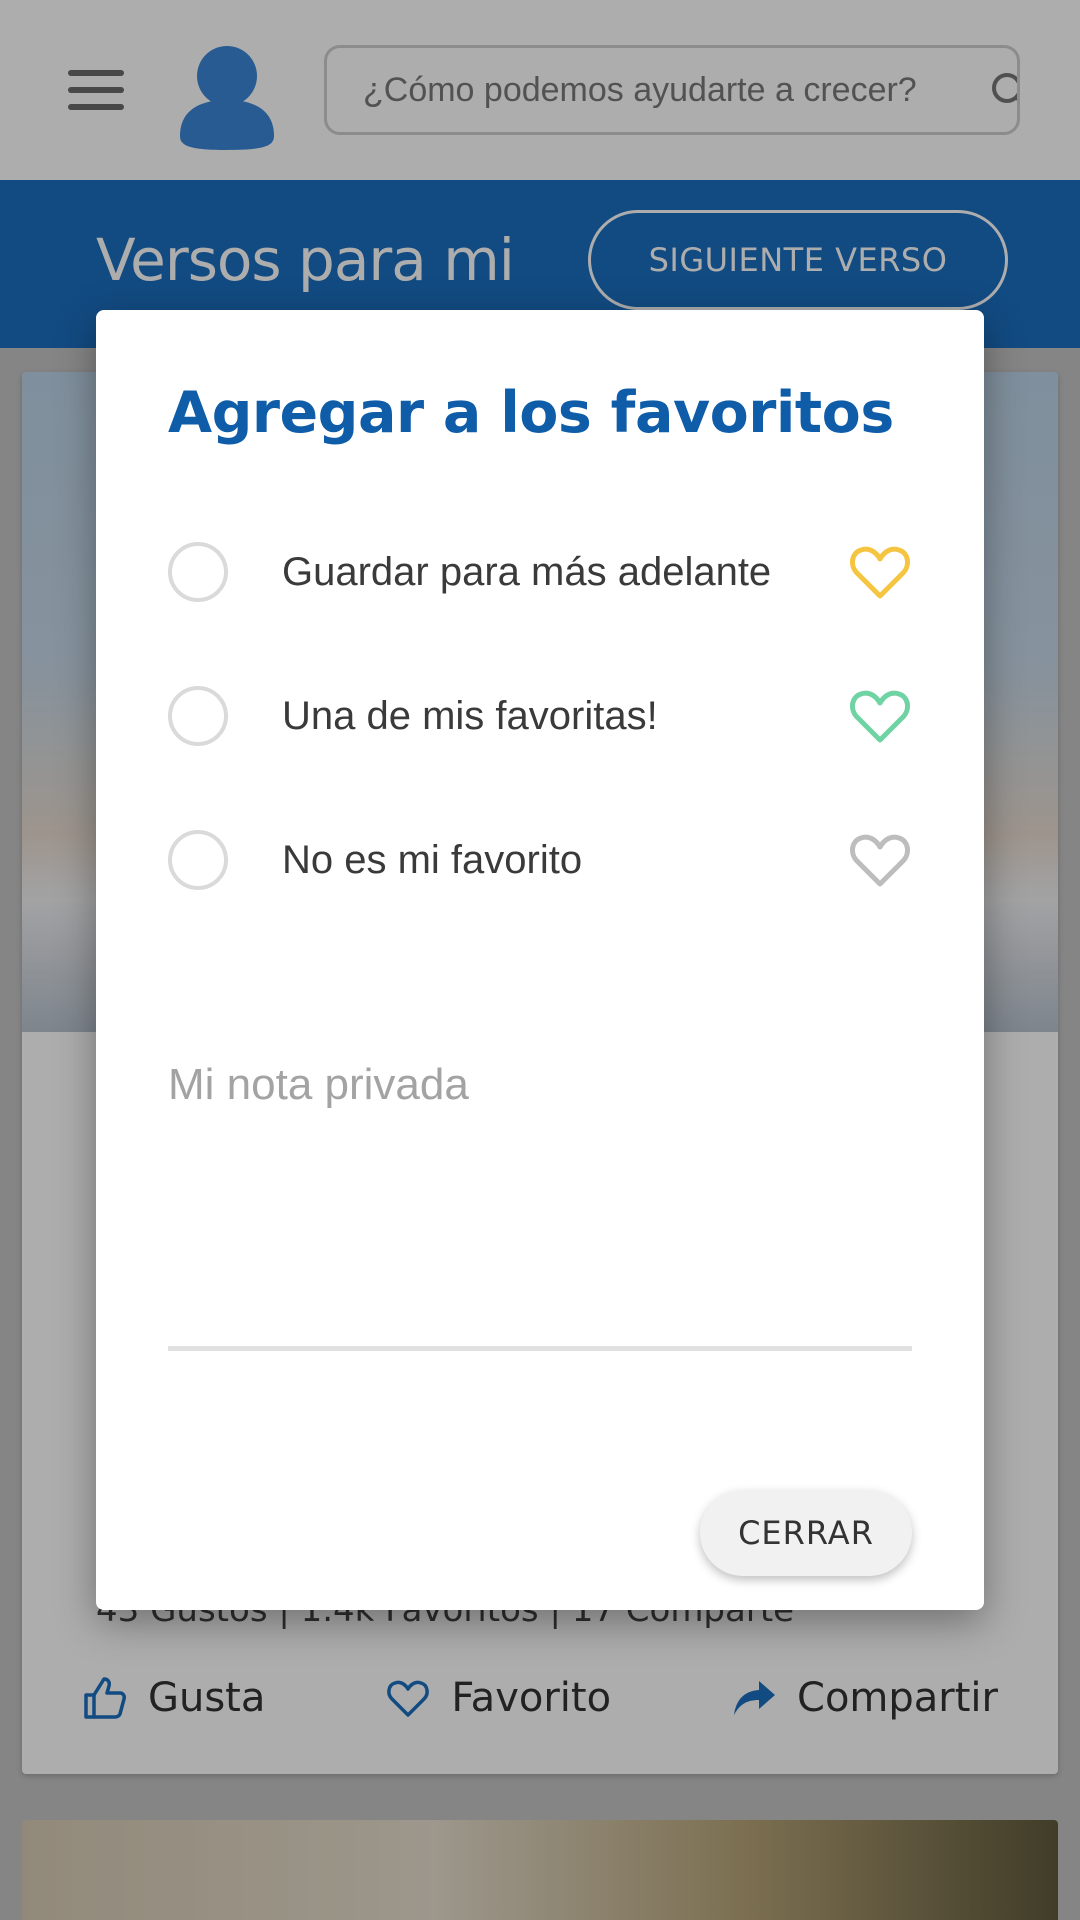  What do you see at coordinates (531, 413) in the screenshot?
I see `dialog-title: Agregar a los favoritos` at bounding box center [531, 413].